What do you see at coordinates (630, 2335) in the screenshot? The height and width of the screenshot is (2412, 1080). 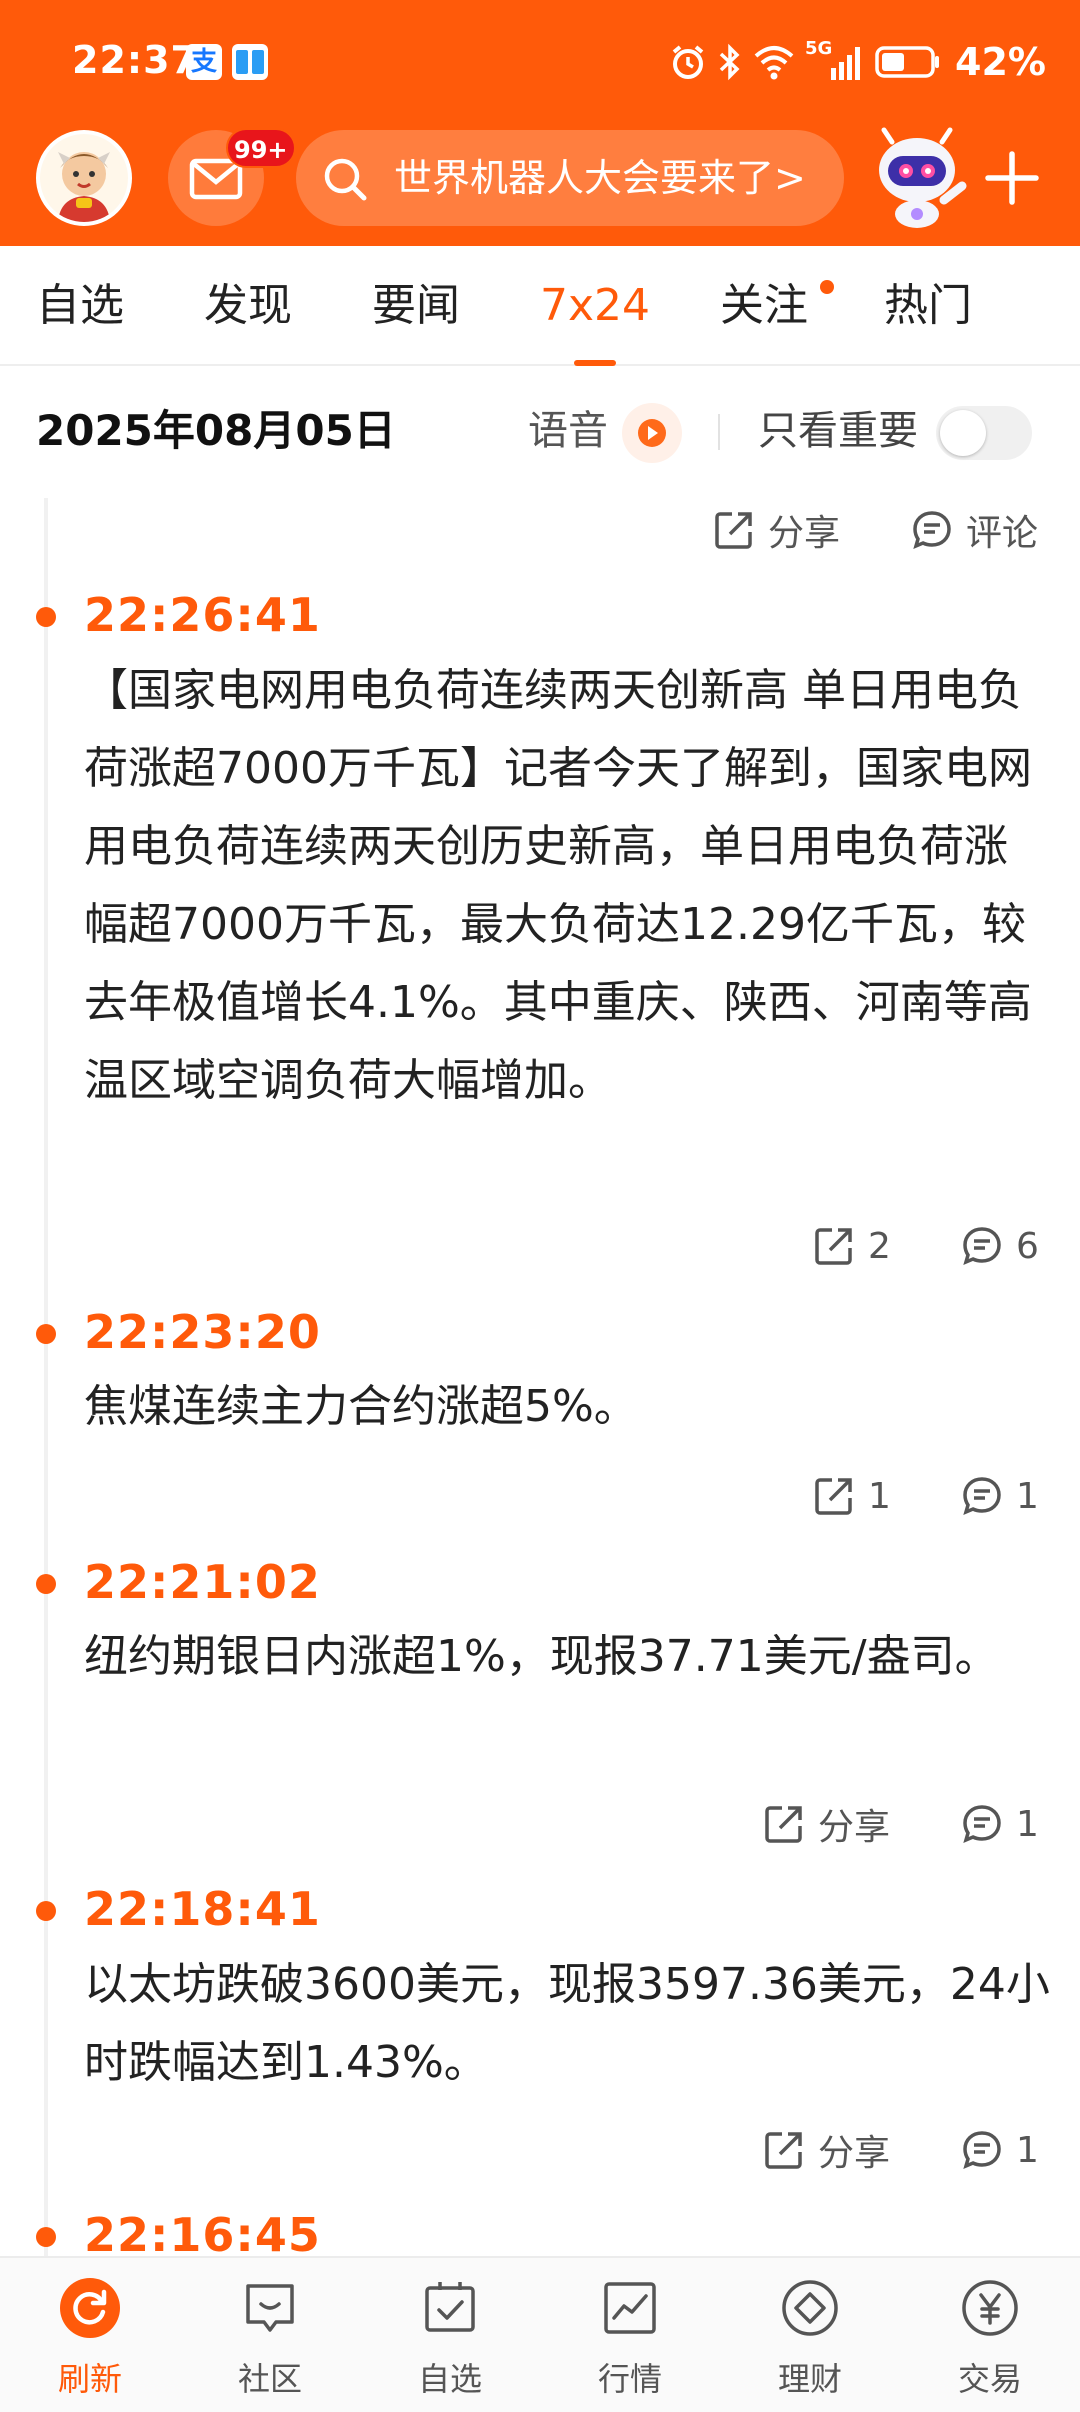 I see `nav-market: 行情` at bounding box center [630, 2335].